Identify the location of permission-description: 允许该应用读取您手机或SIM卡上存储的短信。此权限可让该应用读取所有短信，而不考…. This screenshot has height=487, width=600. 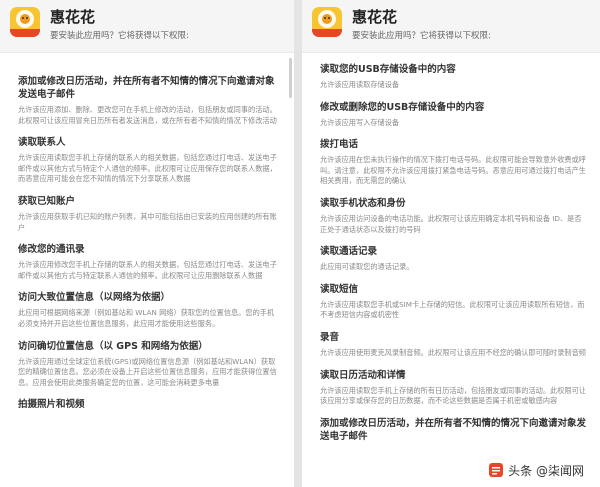
(452, 309).